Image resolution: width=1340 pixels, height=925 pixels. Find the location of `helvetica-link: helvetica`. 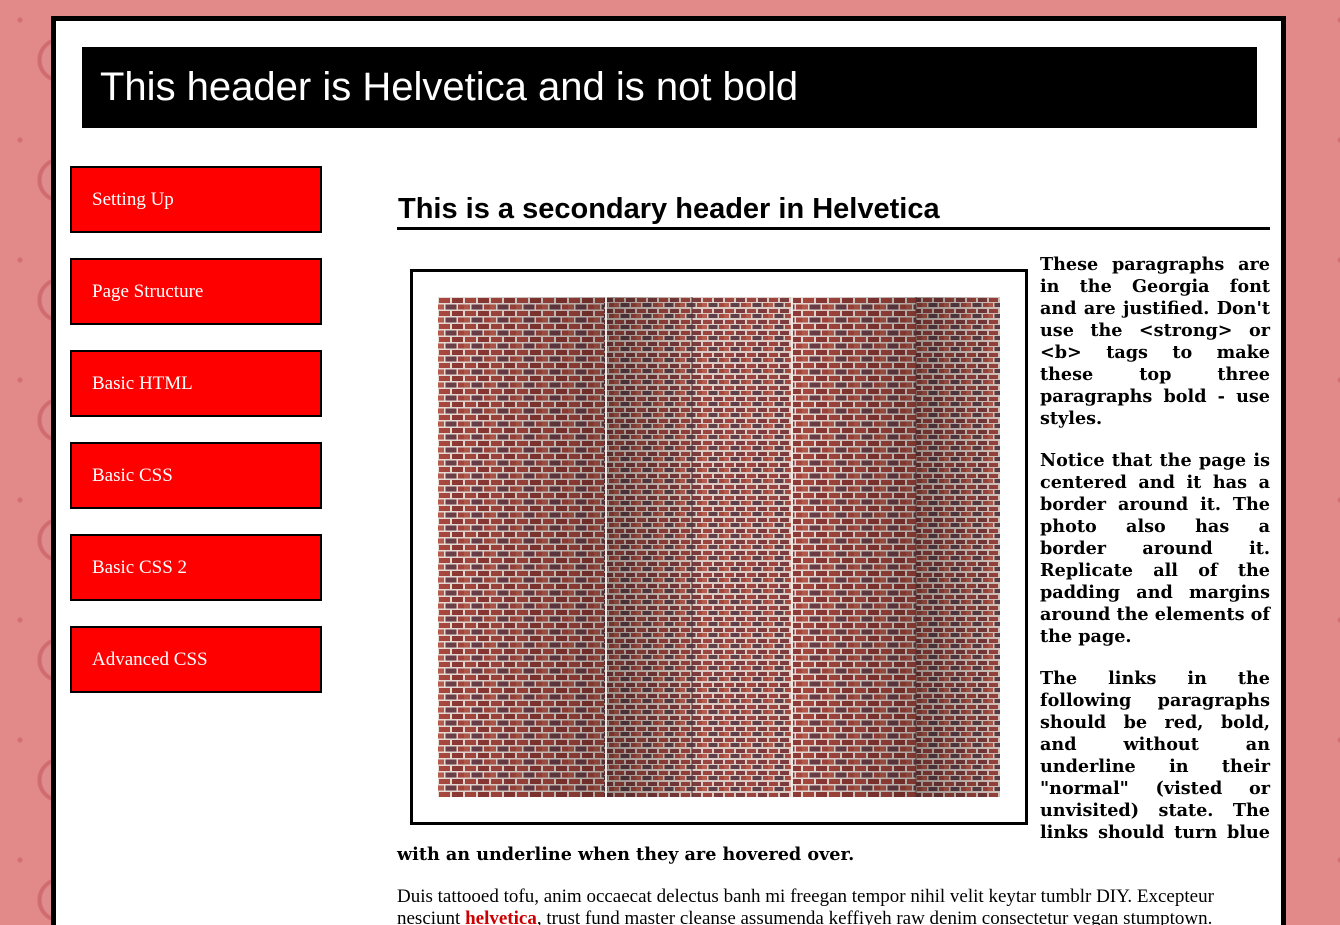

helvetica-link: helvetica is located at coordinates (501, 916).